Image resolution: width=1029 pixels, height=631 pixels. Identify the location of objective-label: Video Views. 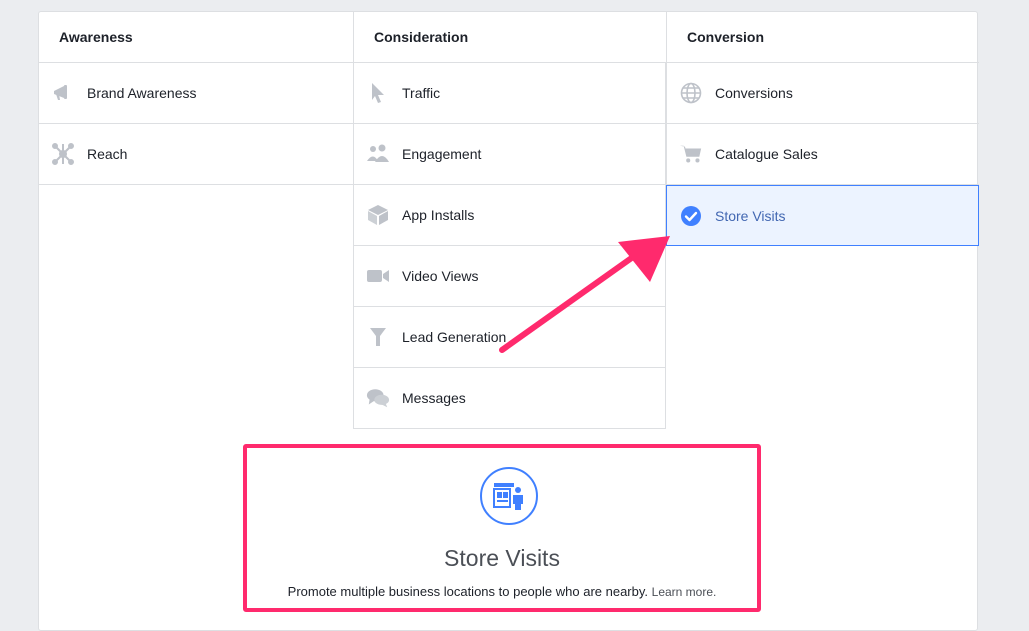
(440, 276).